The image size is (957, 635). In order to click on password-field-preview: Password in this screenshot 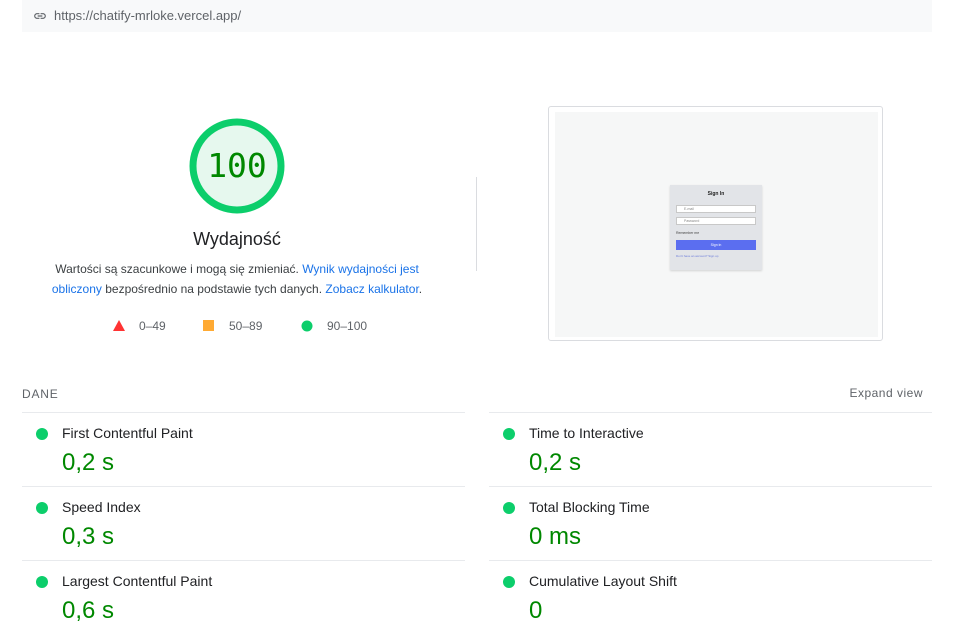, I will do `click(716, 221)`.